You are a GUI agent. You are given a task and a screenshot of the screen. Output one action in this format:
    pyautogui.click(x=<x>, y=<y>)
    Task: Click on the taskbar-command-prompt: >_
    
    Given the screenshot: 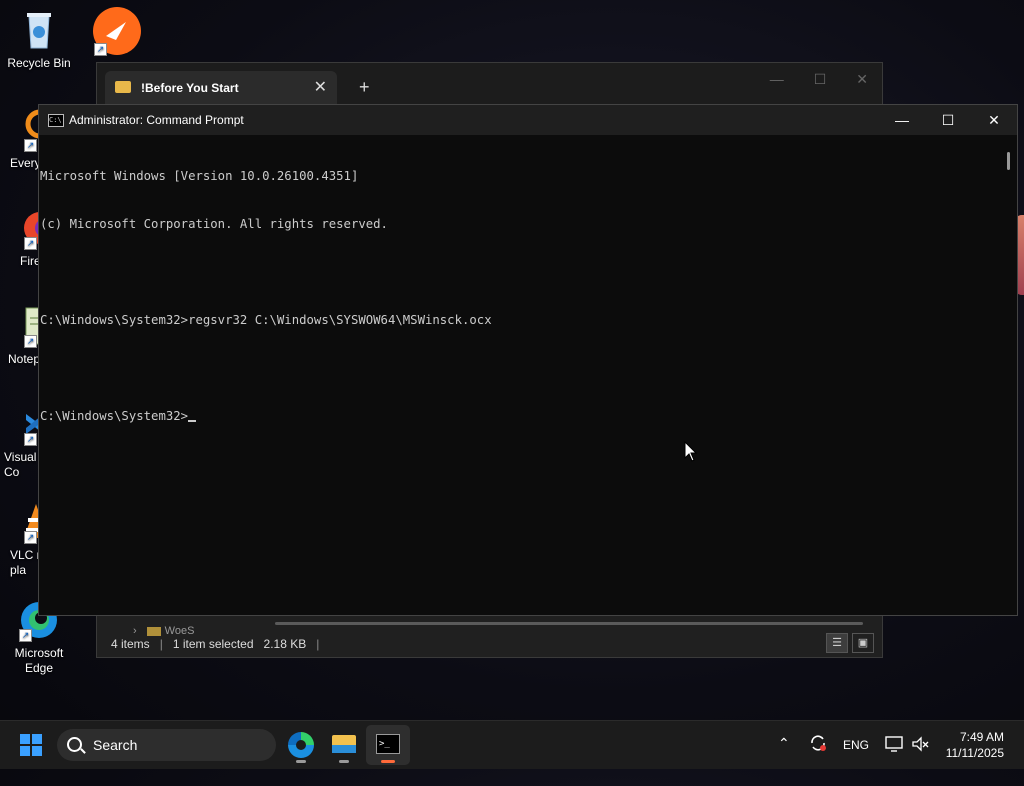 What is the action you would take?
    pyautogui.click(x=388, y=745)
    